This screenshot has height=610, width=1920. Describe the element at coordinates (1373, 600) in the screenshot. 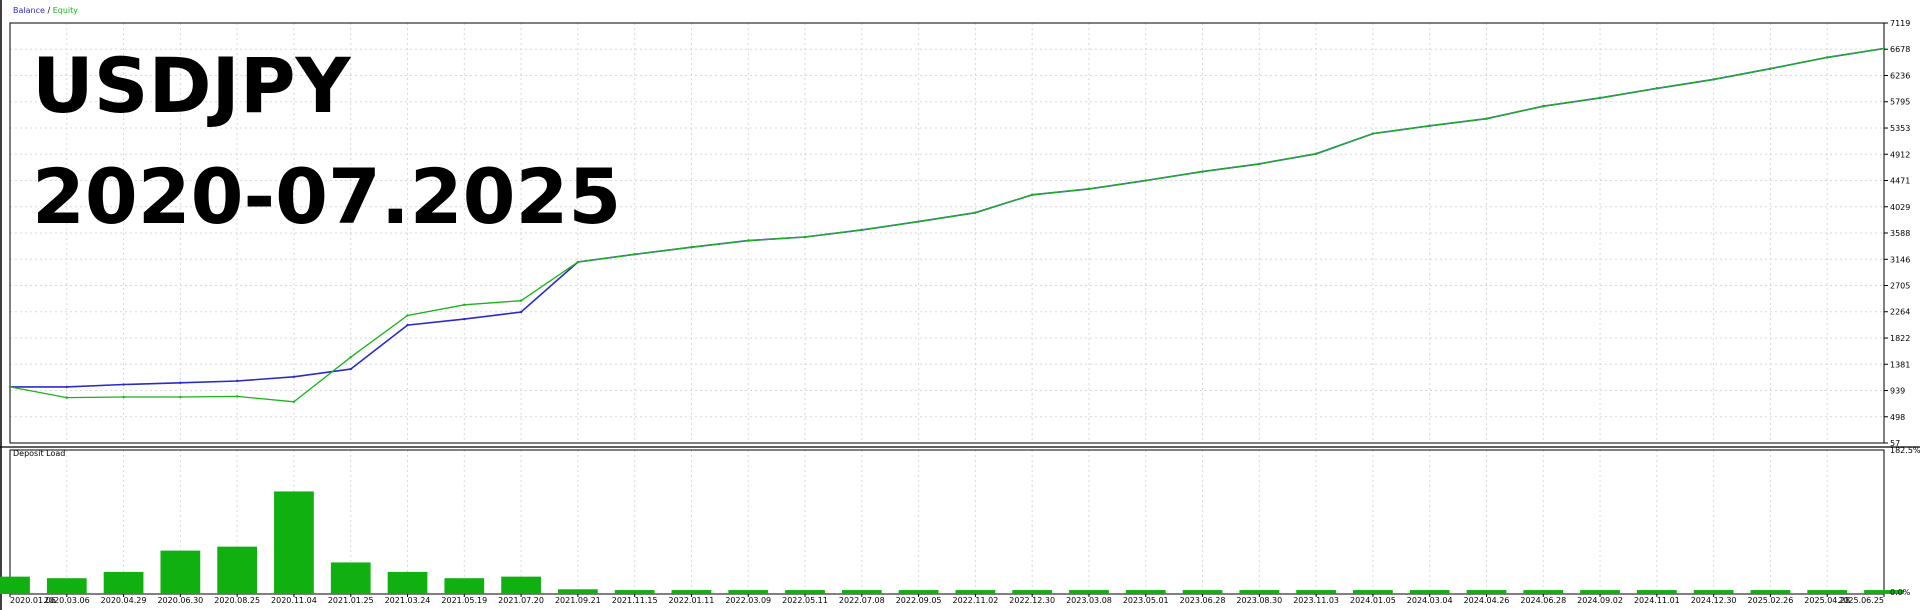

I see `x-tick-label: 2024.01.05` at that location.